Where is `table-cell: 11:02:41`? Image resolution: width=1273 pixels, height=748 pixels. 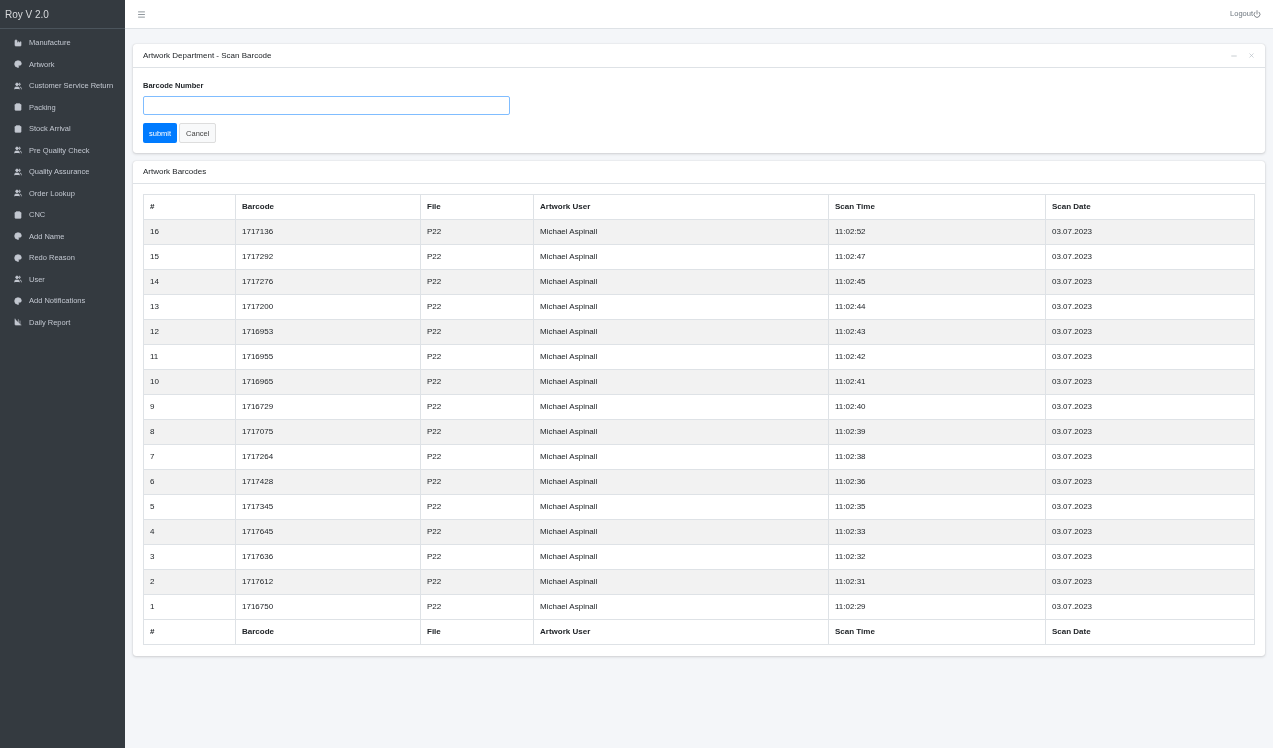 table-cell: 11:02:41 is located at coordinates (937, 382).